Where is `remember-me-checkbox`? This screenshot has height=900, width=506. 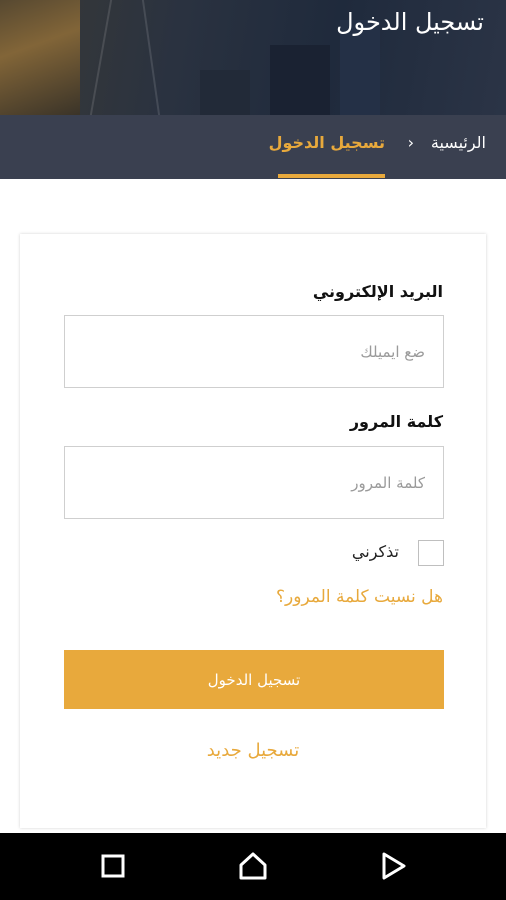
remember-me-checkbox is located at coordinates (431, 553).